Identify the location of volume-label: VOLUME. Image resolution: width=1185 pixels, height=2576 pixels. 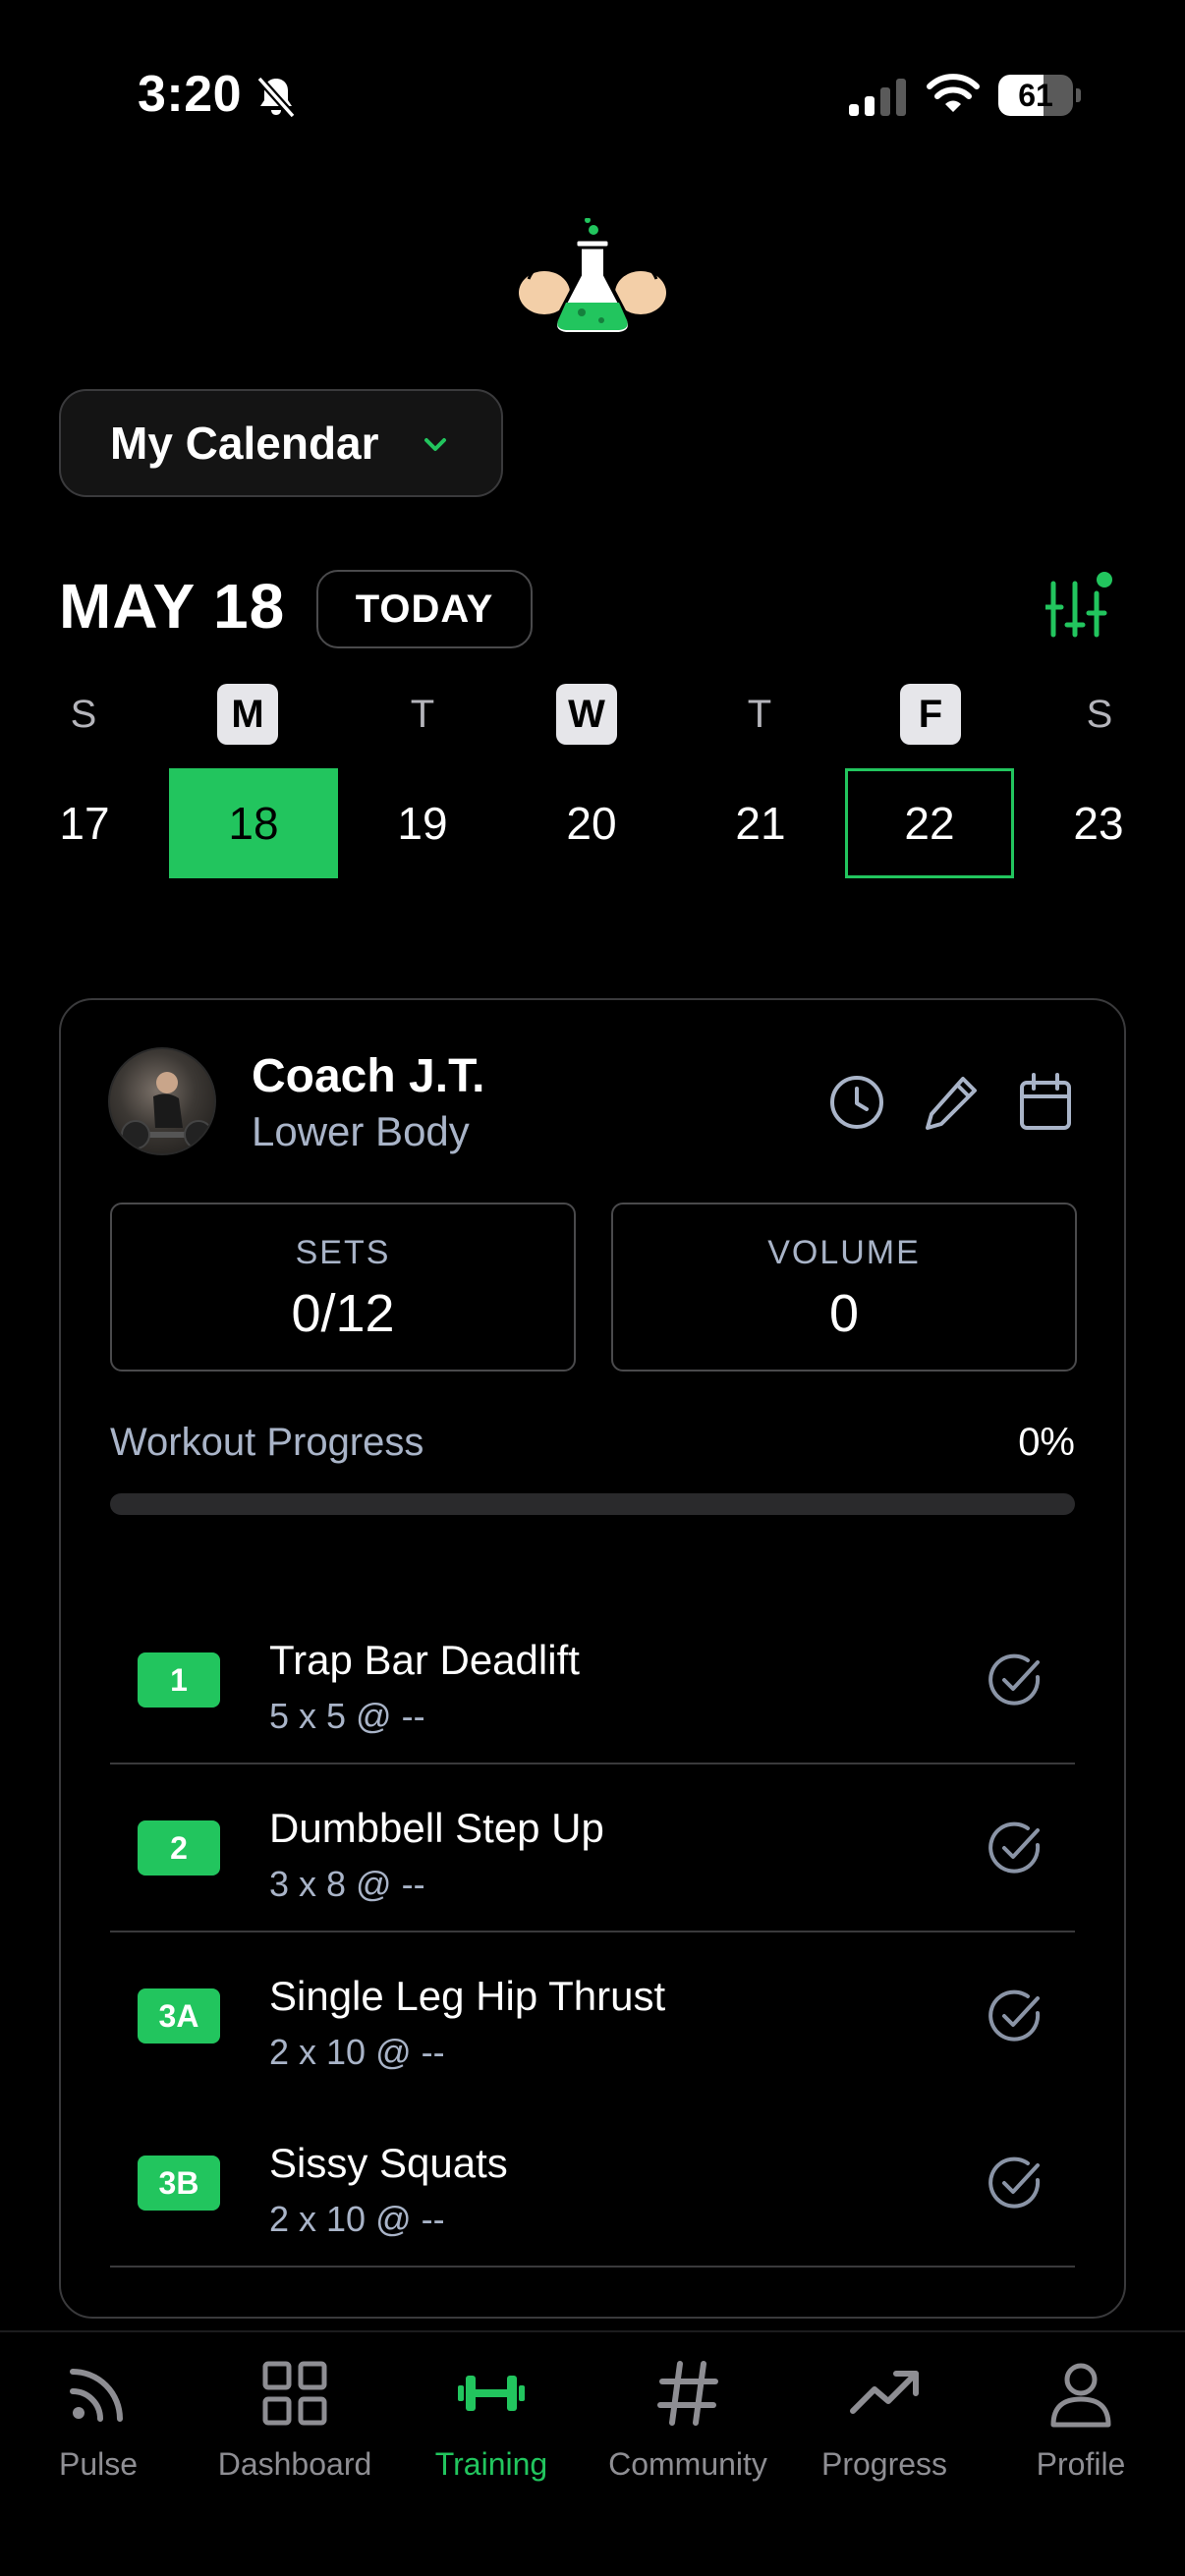
(844, 1252).